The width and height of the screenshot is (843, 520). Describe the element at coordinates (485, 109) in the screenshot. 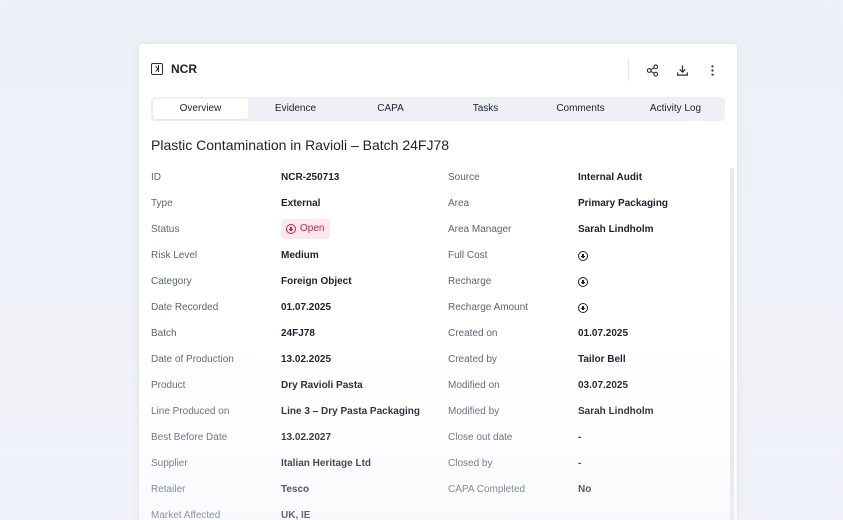

I see `tab-tasks: Tasks` at that location.